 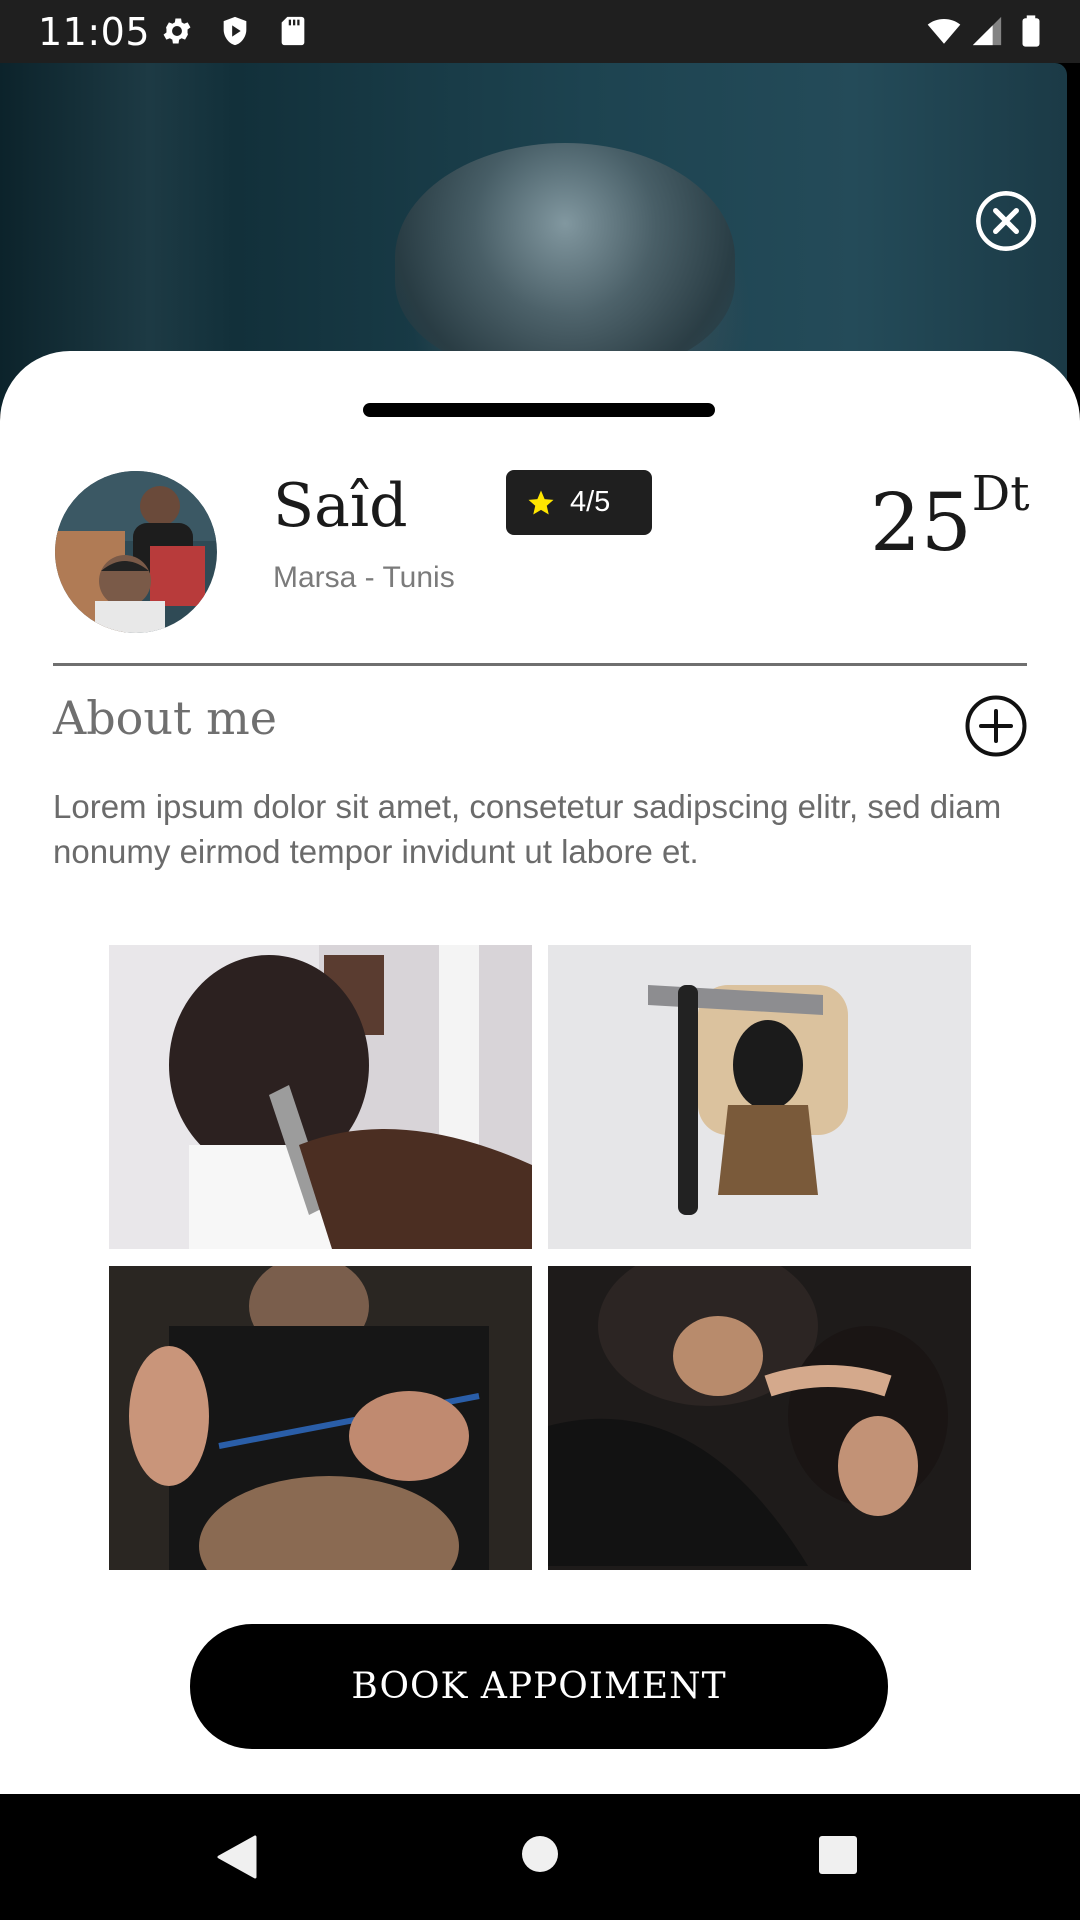 What do you see at coordinates (921, 522) in the screenshot?
I see `price-amount: 25` at bounding box center [921, 522].